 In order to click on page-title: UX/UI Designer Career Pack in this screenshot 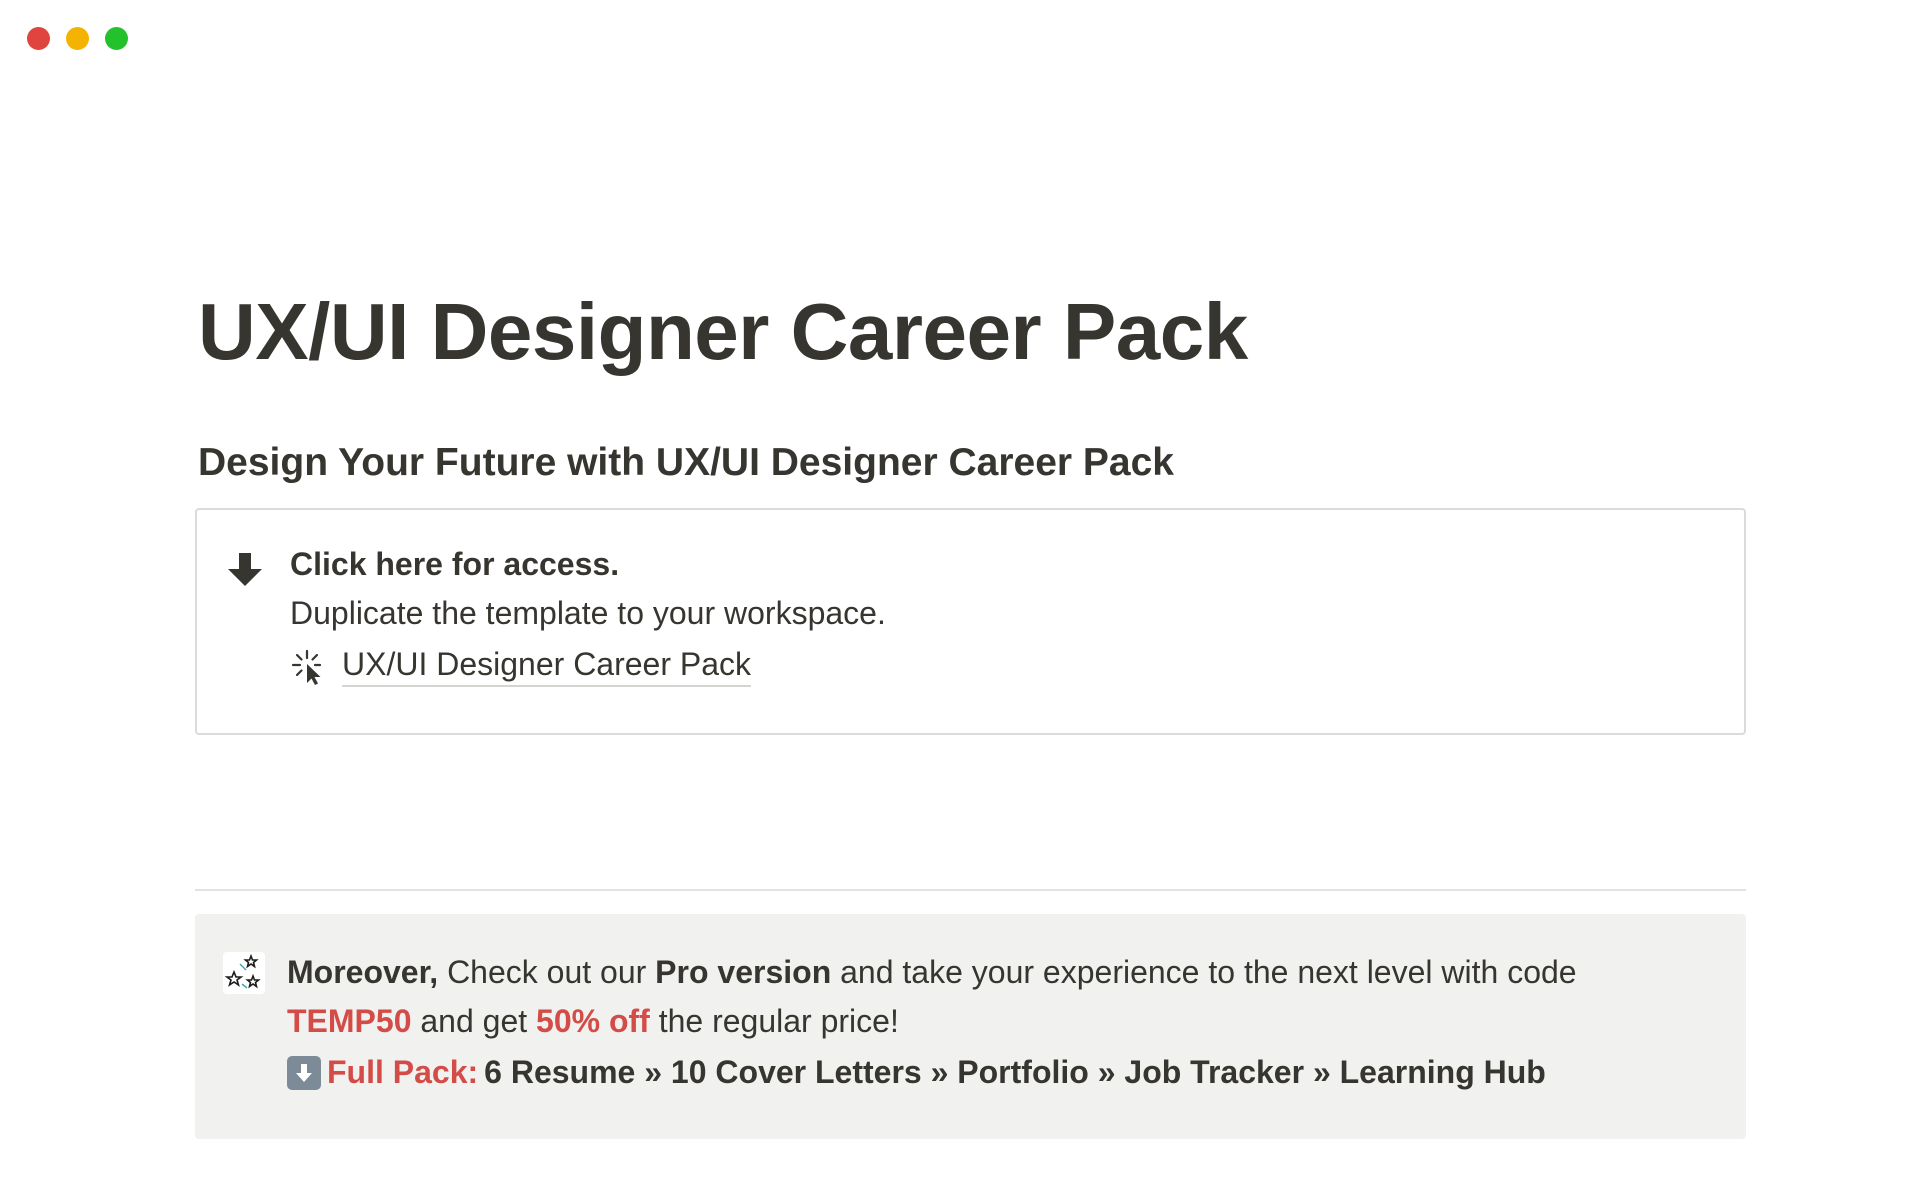, I will do `click(723, 331)`.